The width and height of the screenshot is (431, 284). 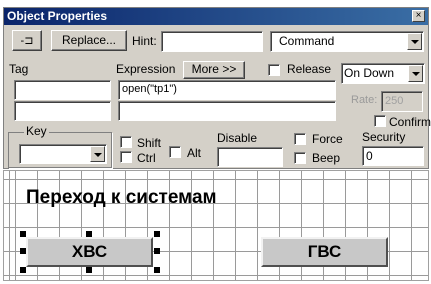 I want to click on tag-label: Tag, so click(x=19, y=69).